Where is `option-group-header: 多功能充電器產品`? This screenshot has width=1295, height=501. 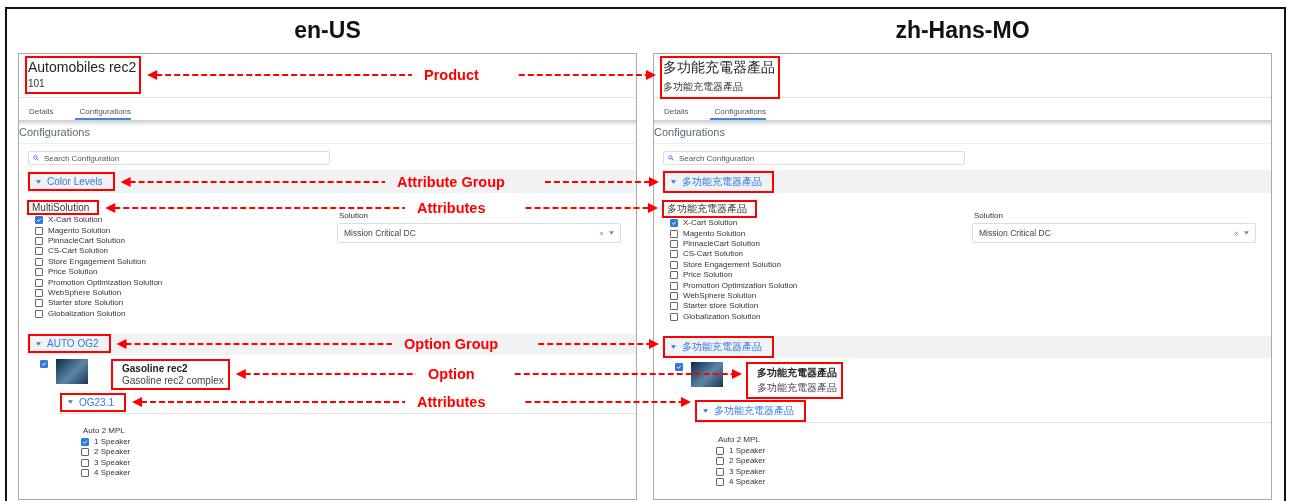 option-group-header: 多功能充電器產品 is located at coordinates (718, 346).